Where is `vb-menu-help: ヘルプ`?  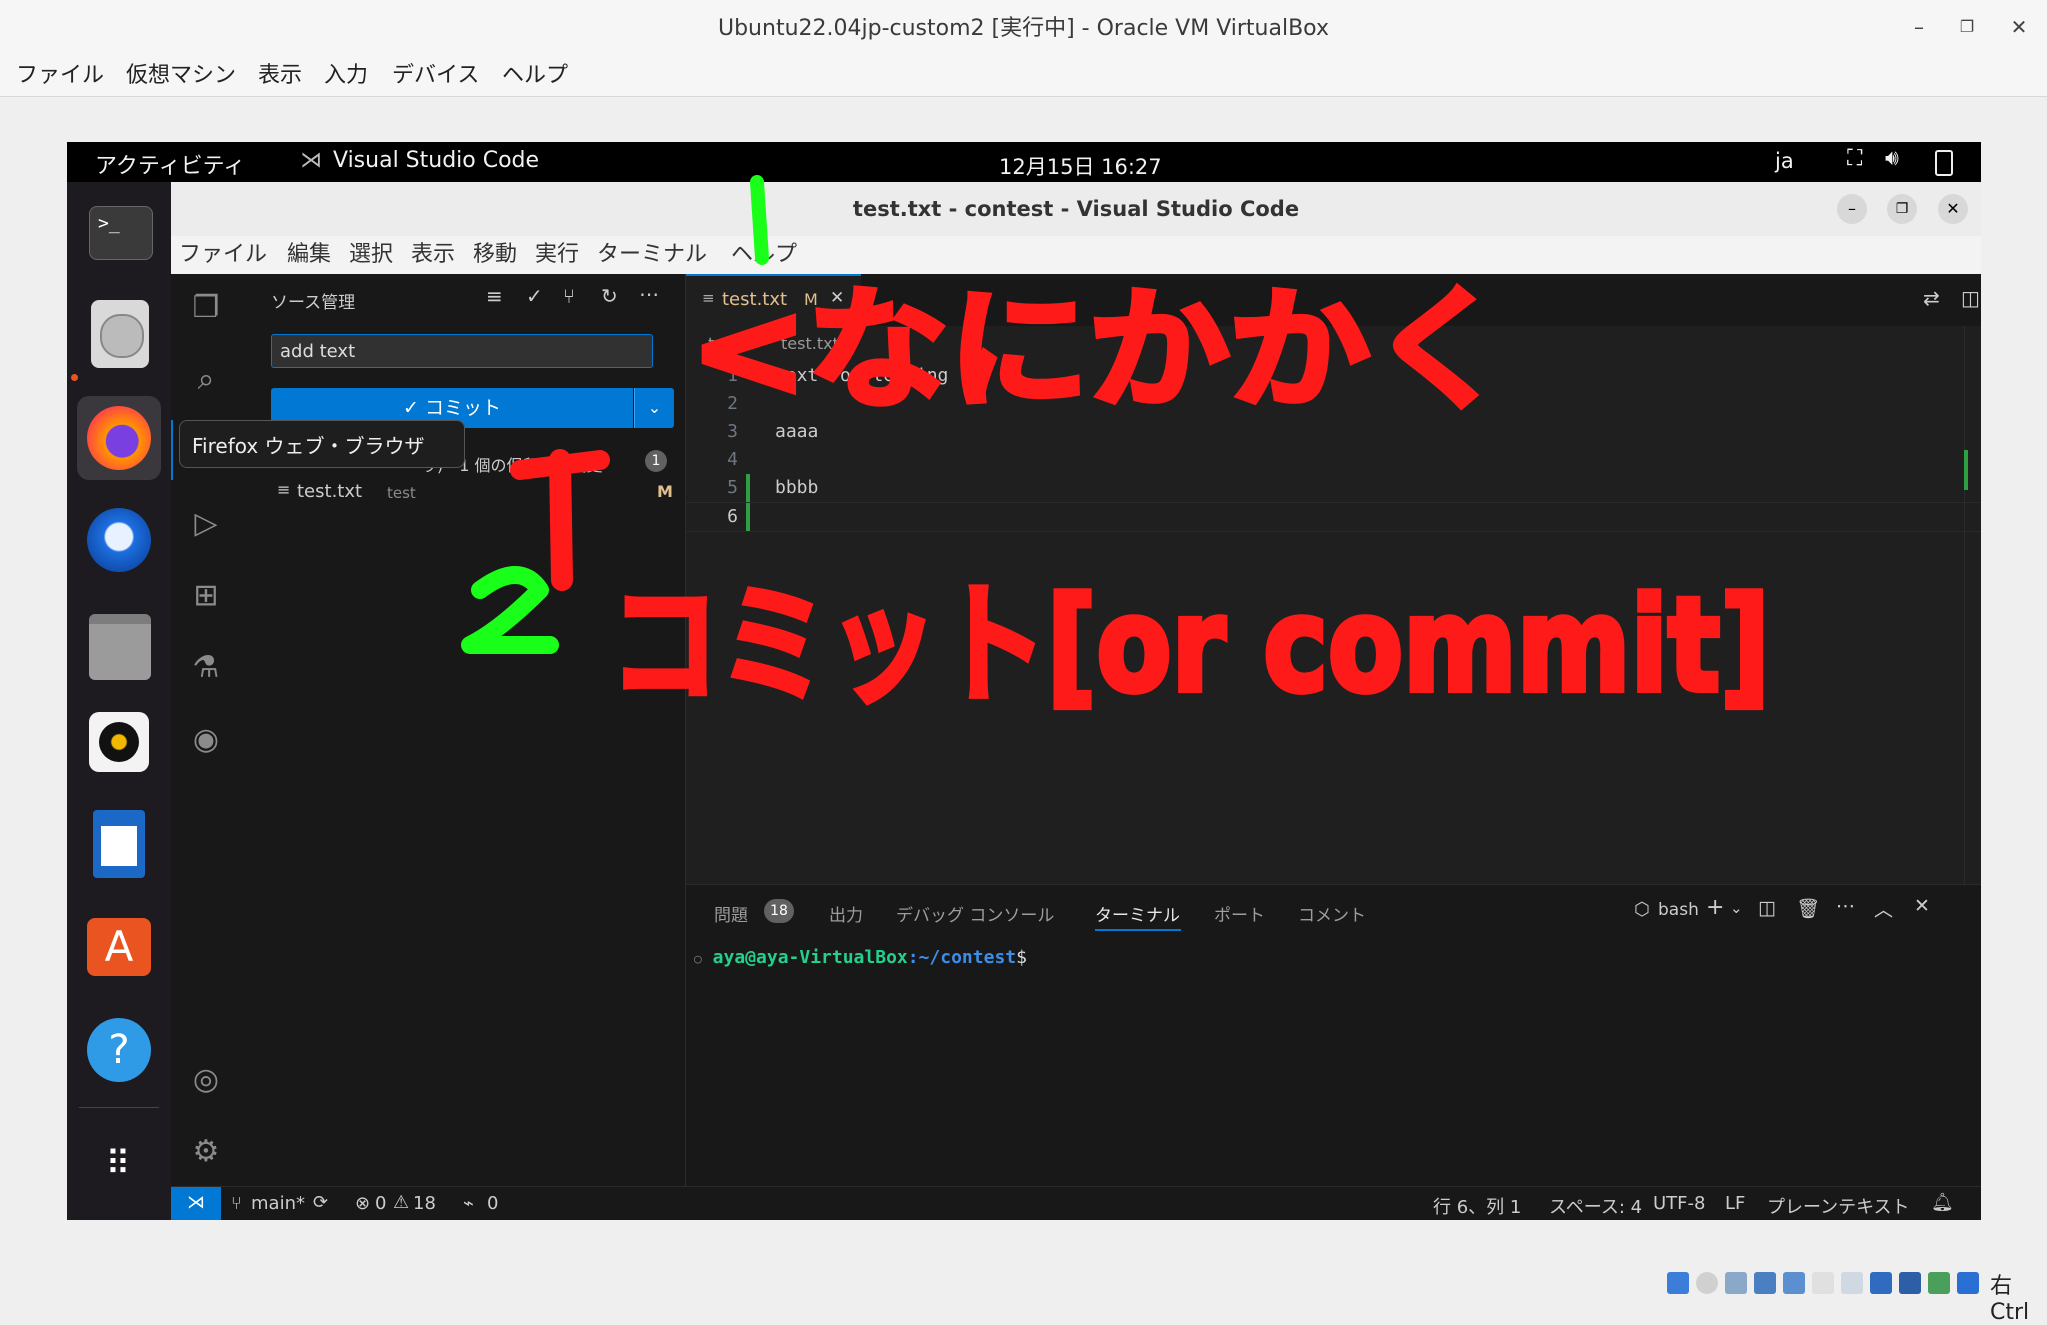
vb-menu-help: ヘルプ is located at coordinates (535, 76).